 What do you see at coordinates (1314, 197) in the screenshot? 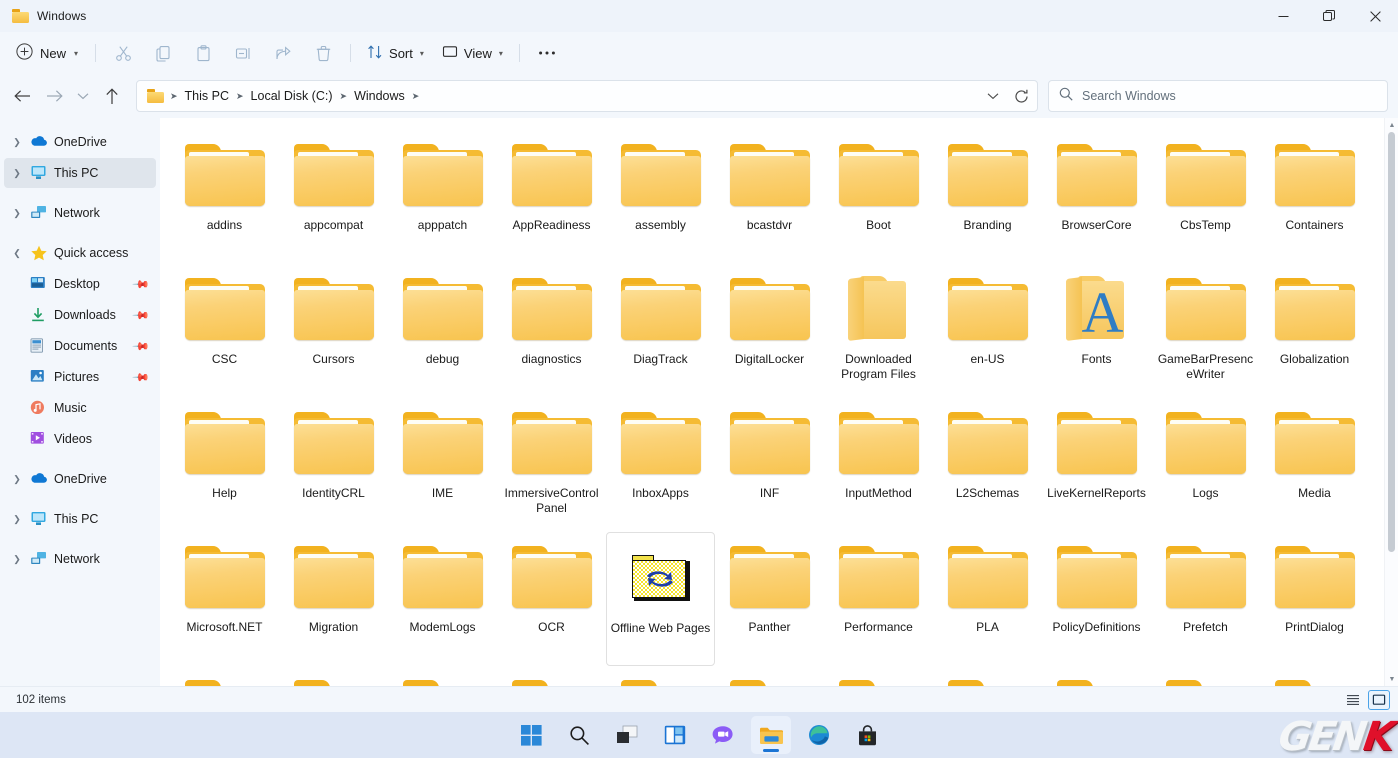
I see `file-item: Containers` at bounding box center [1314, 197].